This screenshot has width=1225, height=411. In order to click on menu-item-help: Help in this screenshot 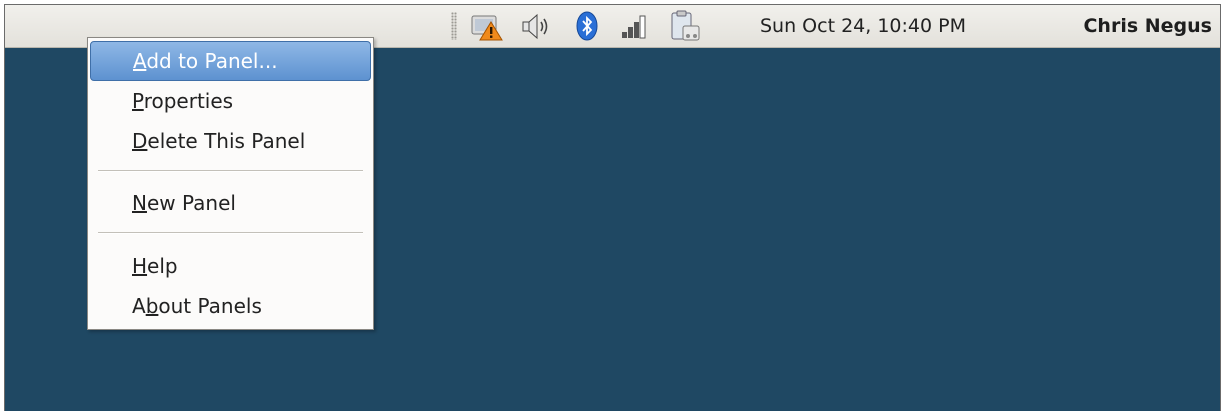, I will do `click(230, 266)`.